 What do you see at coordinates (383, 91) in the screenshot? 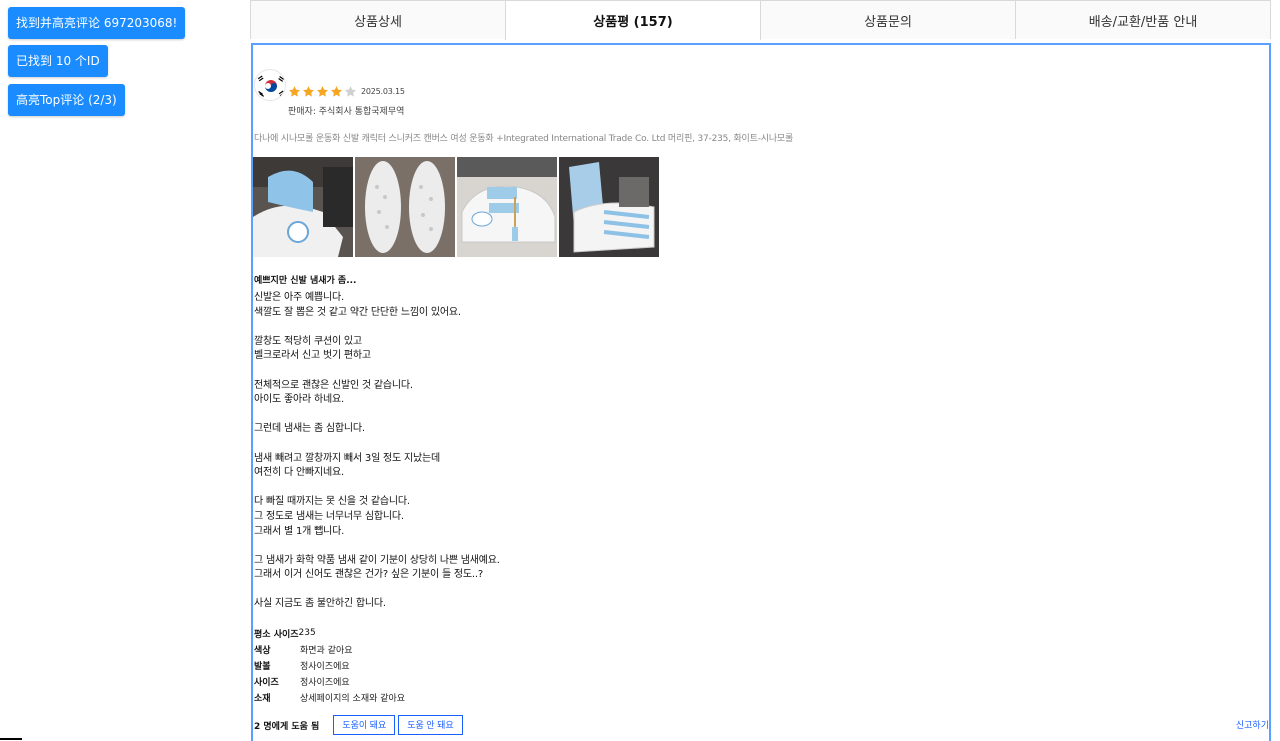
I see `review-date: 2025.03.15` at bounding box center [383, 91].